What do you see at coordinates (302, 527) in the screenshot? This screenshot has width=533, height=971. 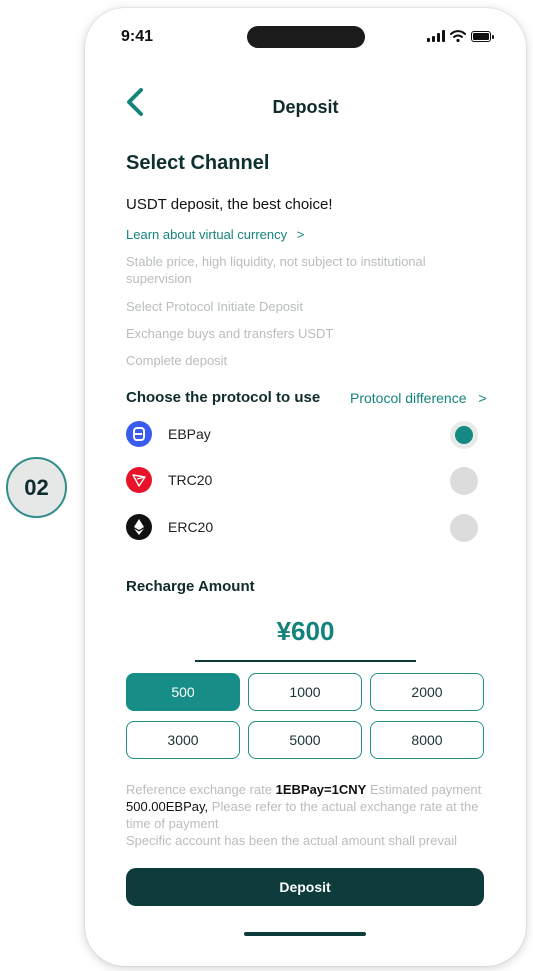 I see `protocol-option-erc20: ERC20` at bounding box center [302, 527].